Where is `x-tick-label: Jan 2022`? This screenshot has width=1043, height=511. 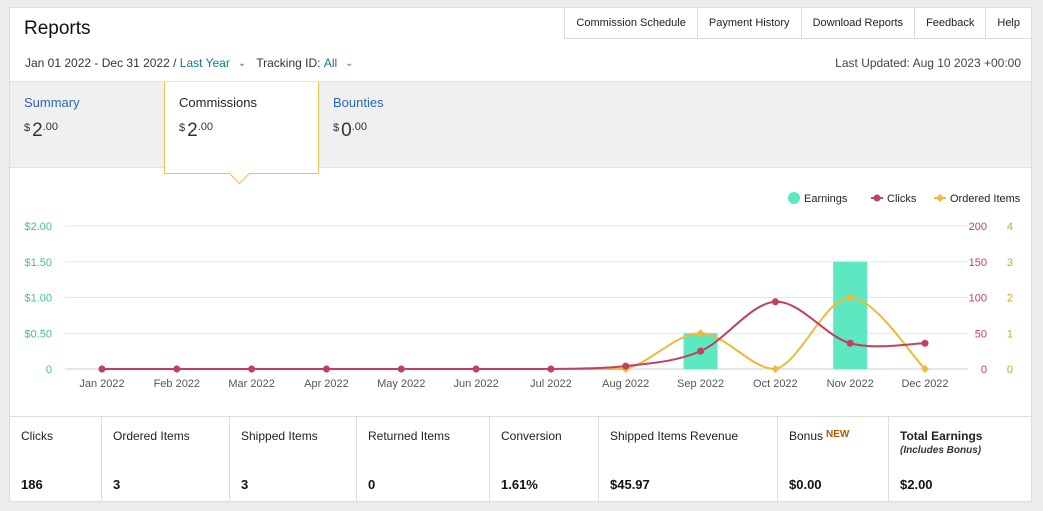
x-tick-label: Jan 2022 is located at coordinates (101, 384).